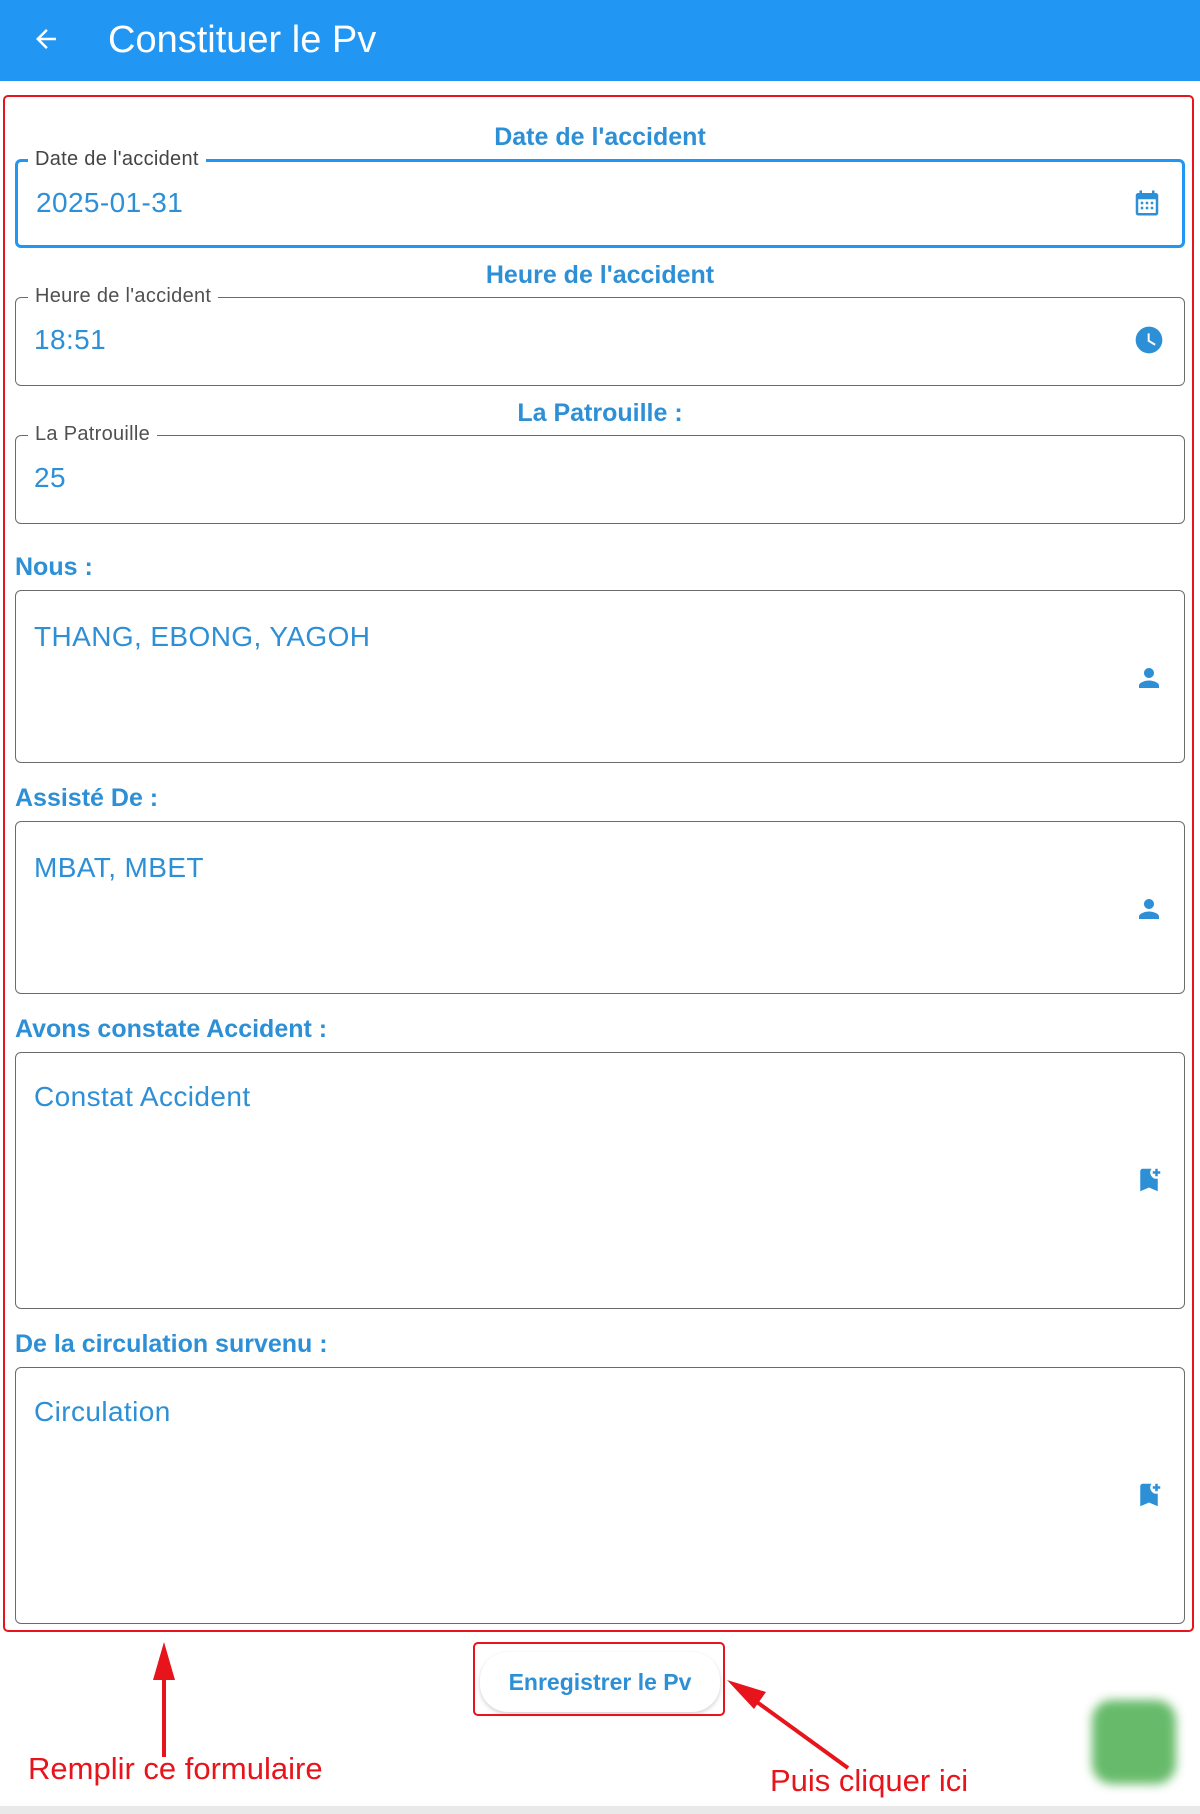  I want to click on annotation-fill-form: Remplir ce formulaire, so click(175, 1768).